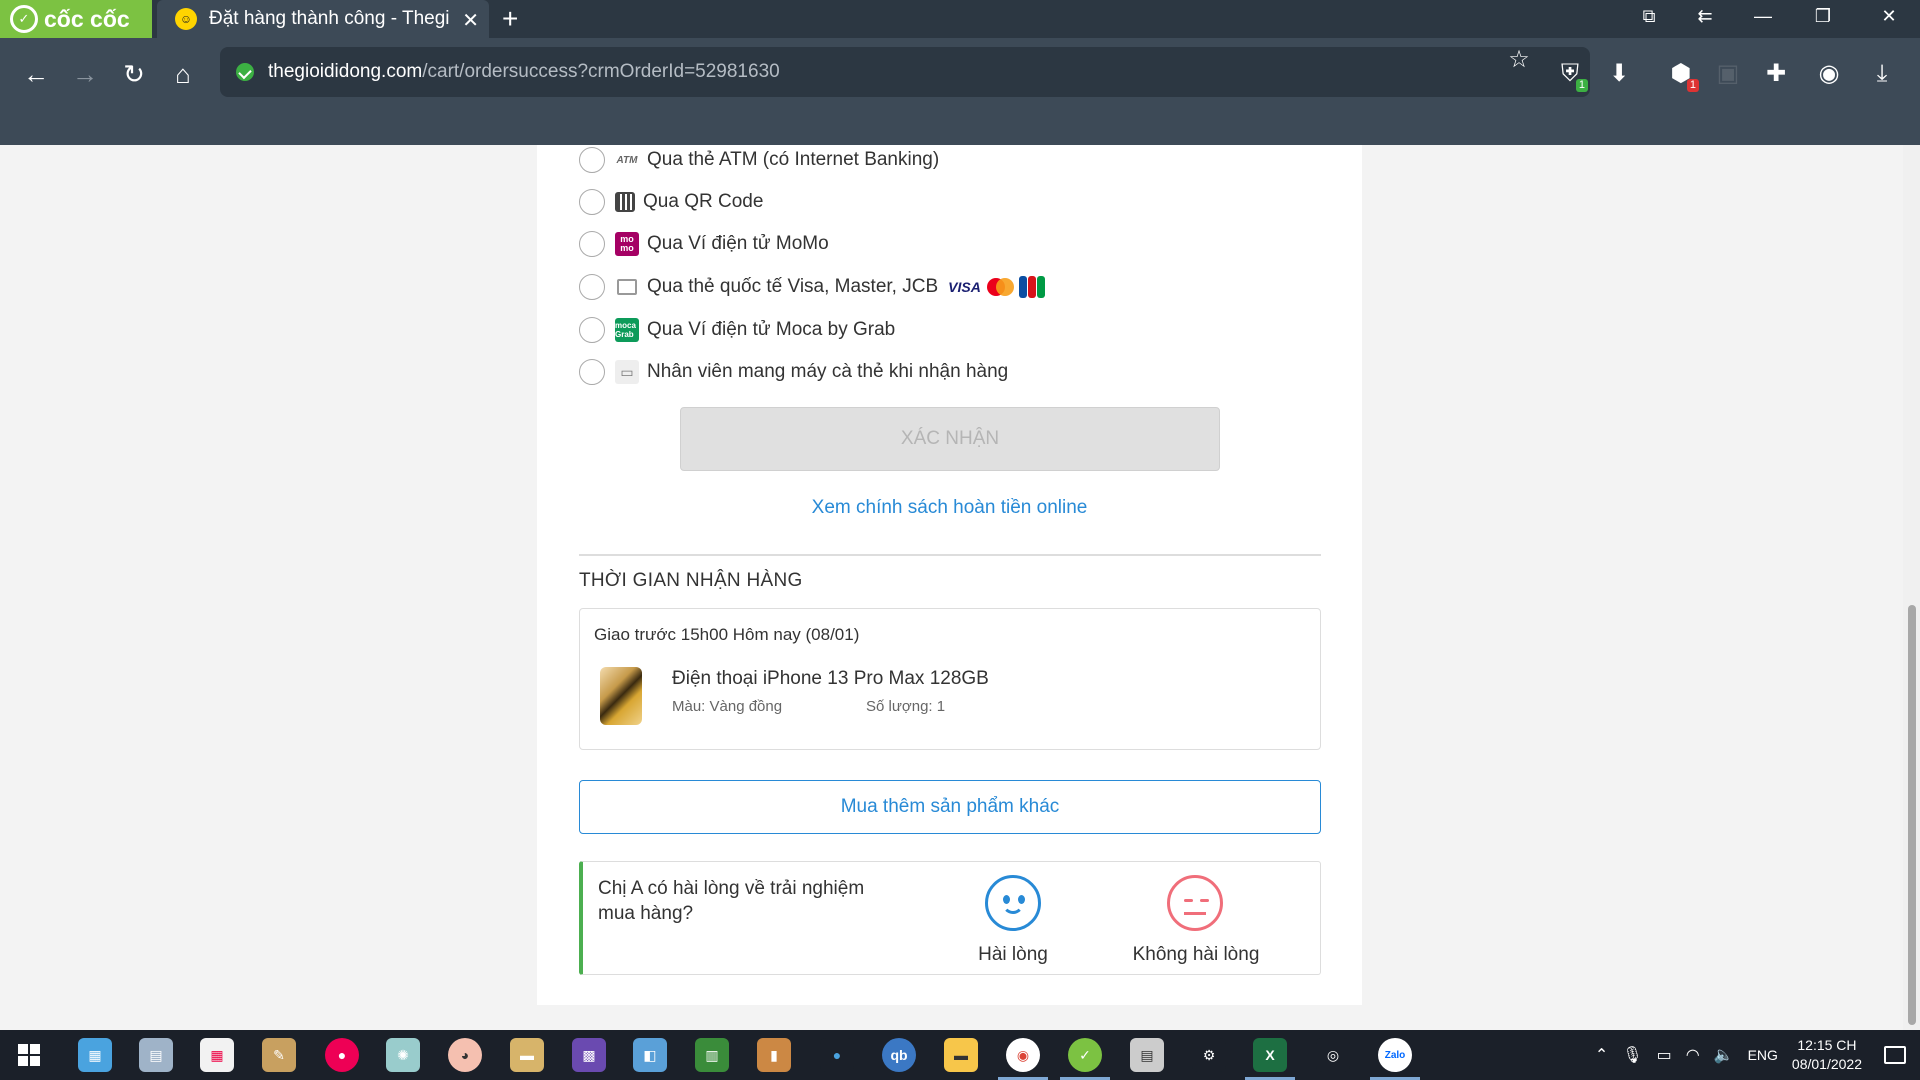  What do you see at coordinates (1581, 85) in the screenshot?
I see `shield-badge: 1` at bounding box center [1581, 85].